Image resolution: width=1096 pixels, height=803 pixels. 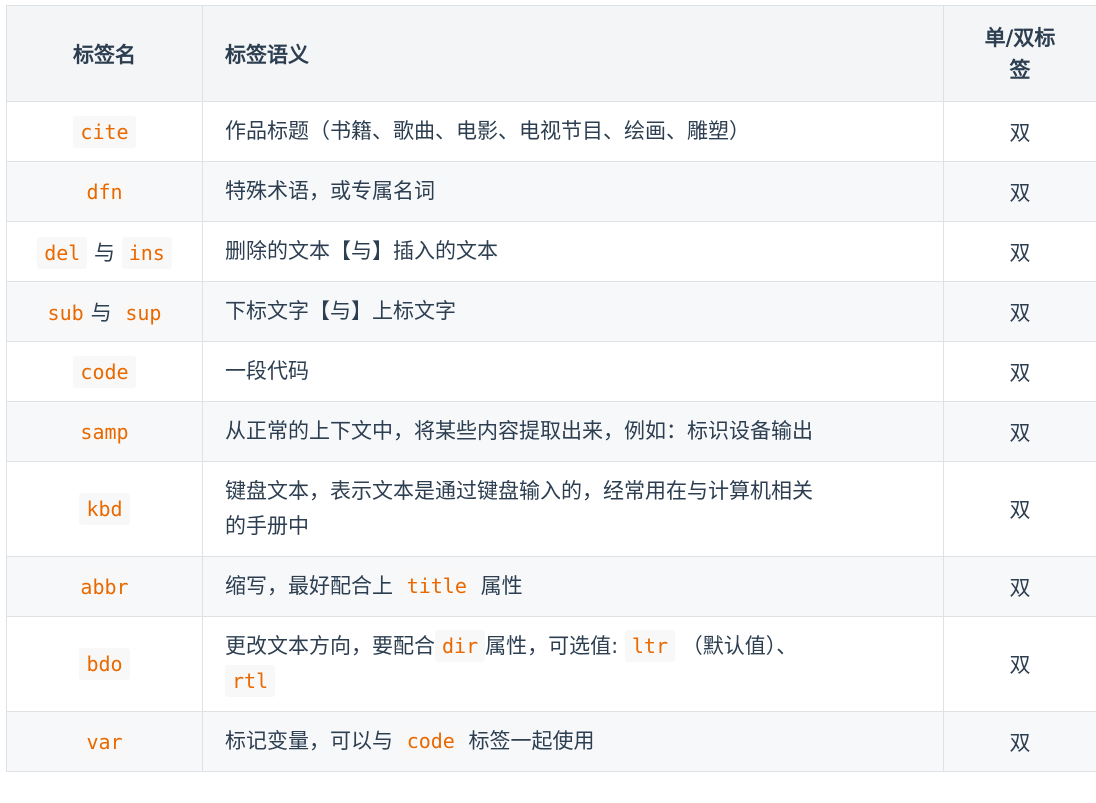 What do you see at coordinates (573, 664) in the screenshot?
I see `semantics-cell: 更改文本方向，要配合 dir 属性，可选值: ltr （默认值）、 rtl` at bounding box center [573, 664].